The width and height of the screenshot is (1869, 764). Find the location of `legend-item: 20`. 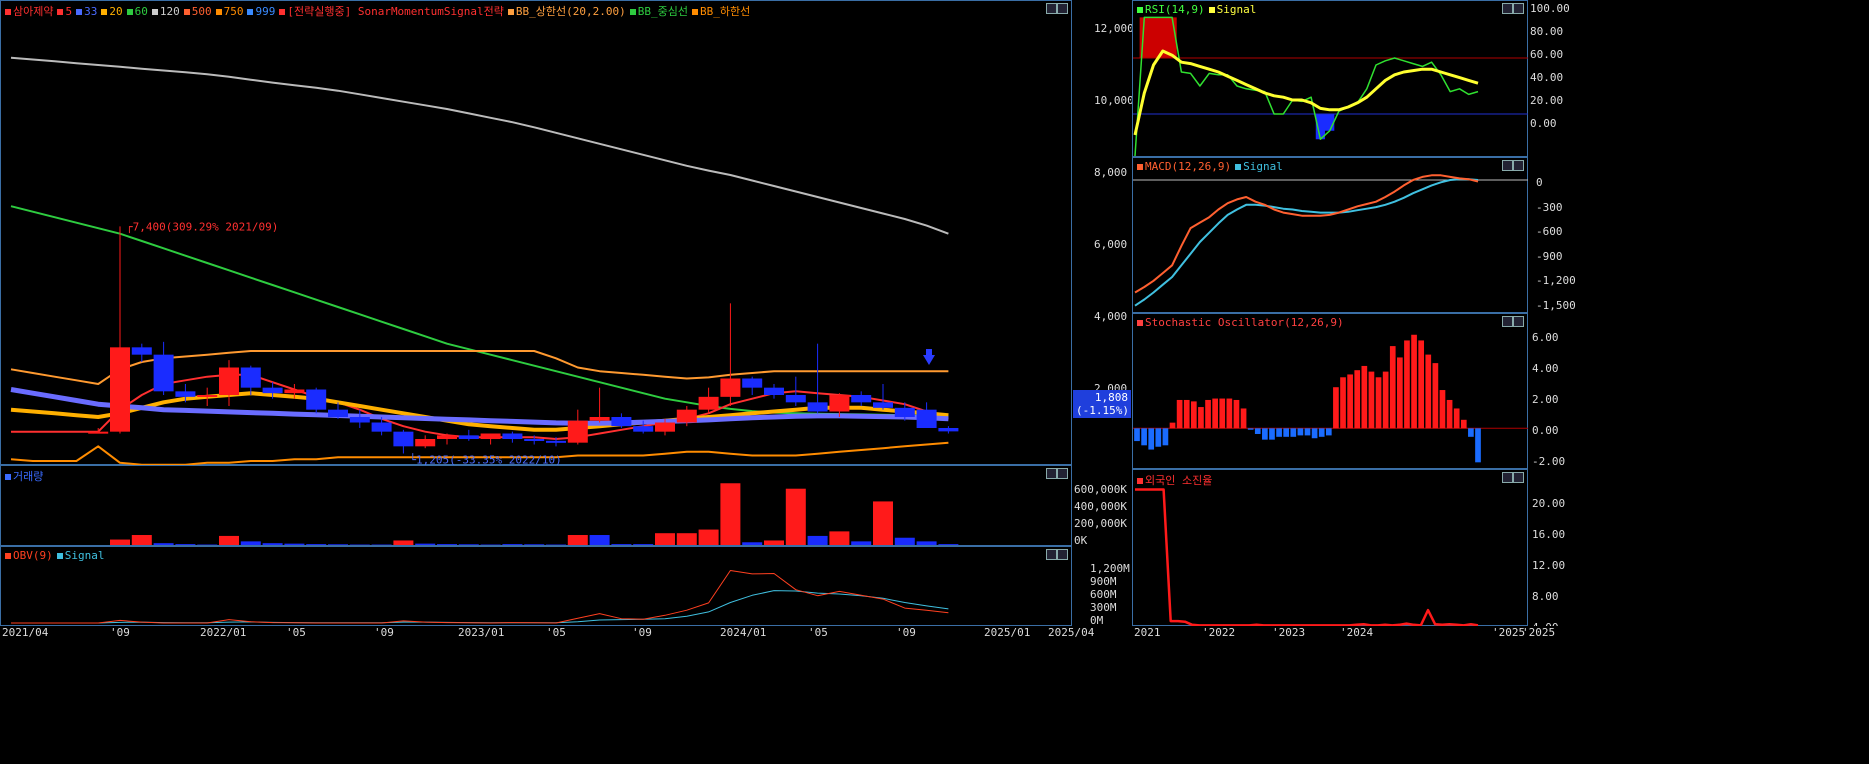

legend-item: 20 is located at coordinates (112, 11).